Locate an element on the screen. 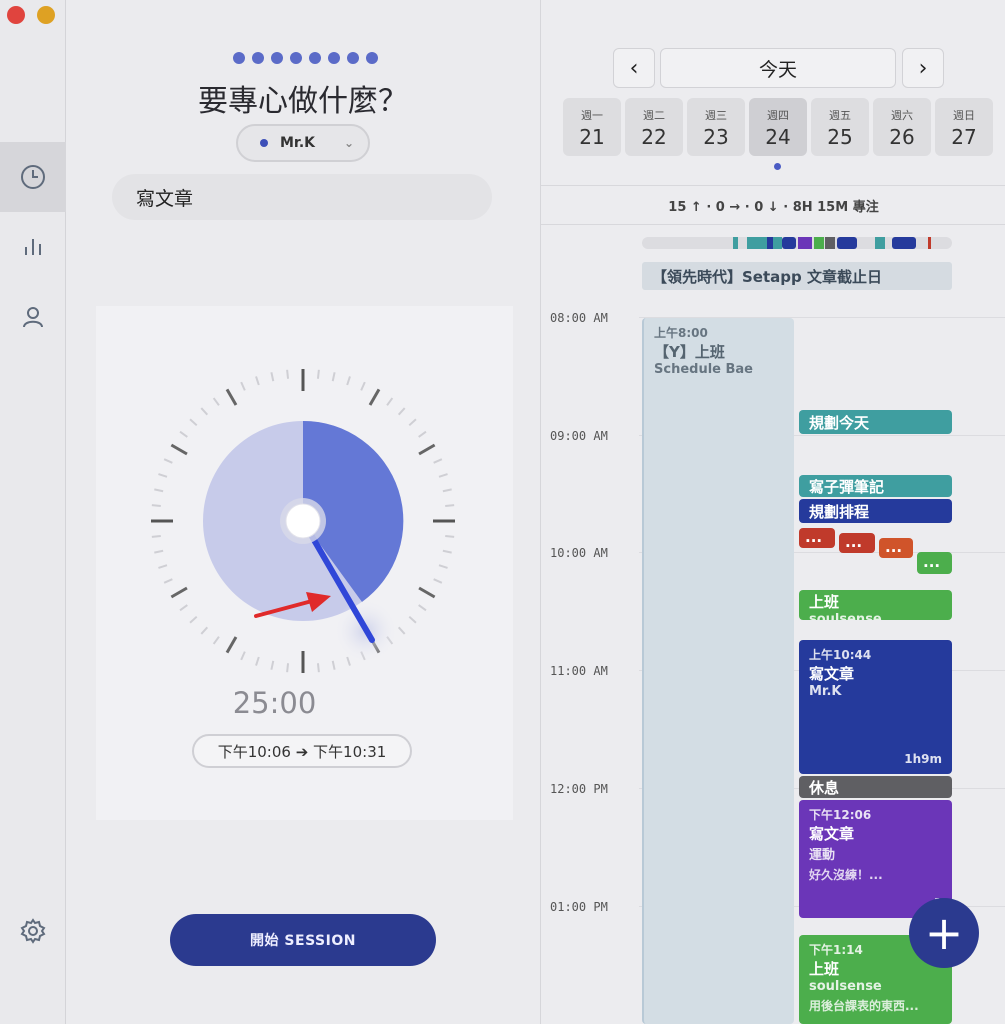 The width and height of the screenshot is (1005, 1024). clock-icon is located at coordinates (33, 177).